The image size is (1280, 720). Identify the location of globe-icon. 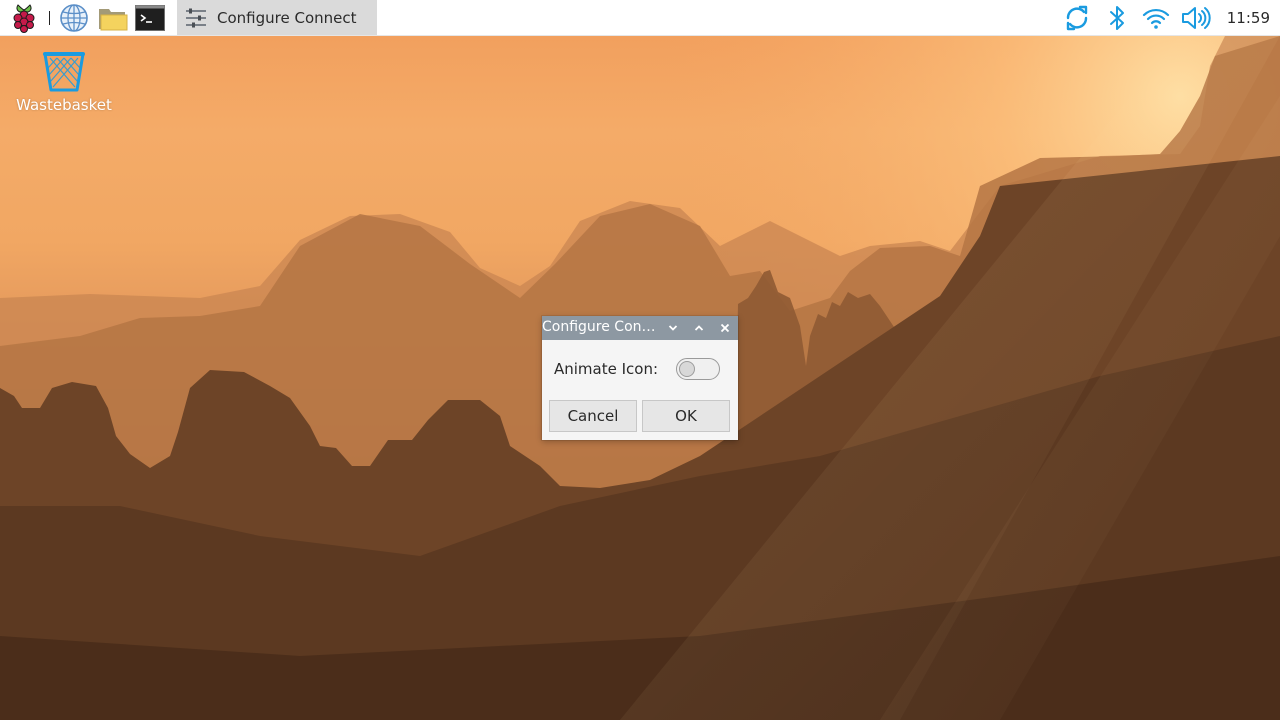
(74, 18).